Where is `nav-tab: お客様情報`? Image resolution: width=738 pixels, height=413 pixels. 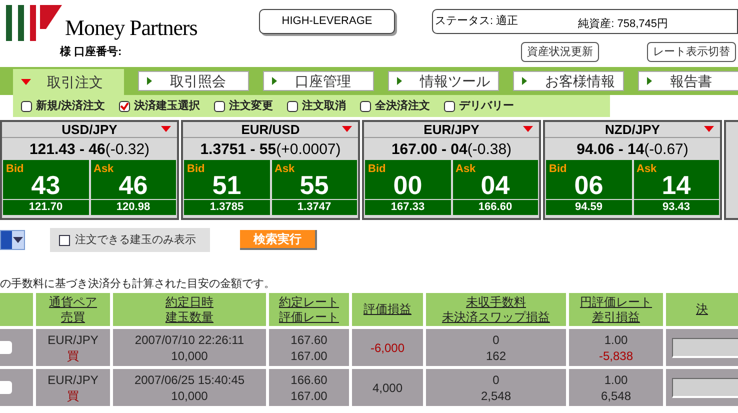
nav-tab: お客様情報 is located at coordinates (568, 81).